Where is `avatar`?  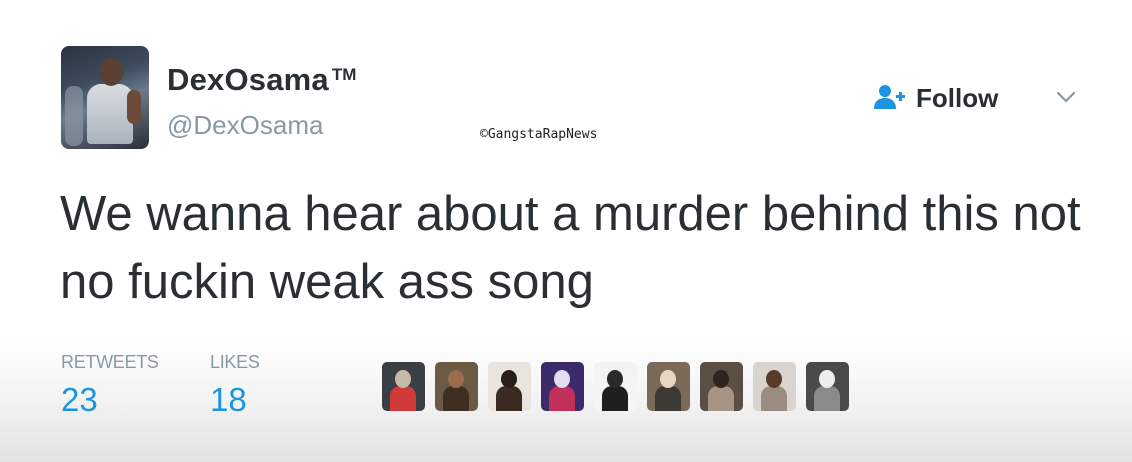
avatar is located at coordinates (105, 97).